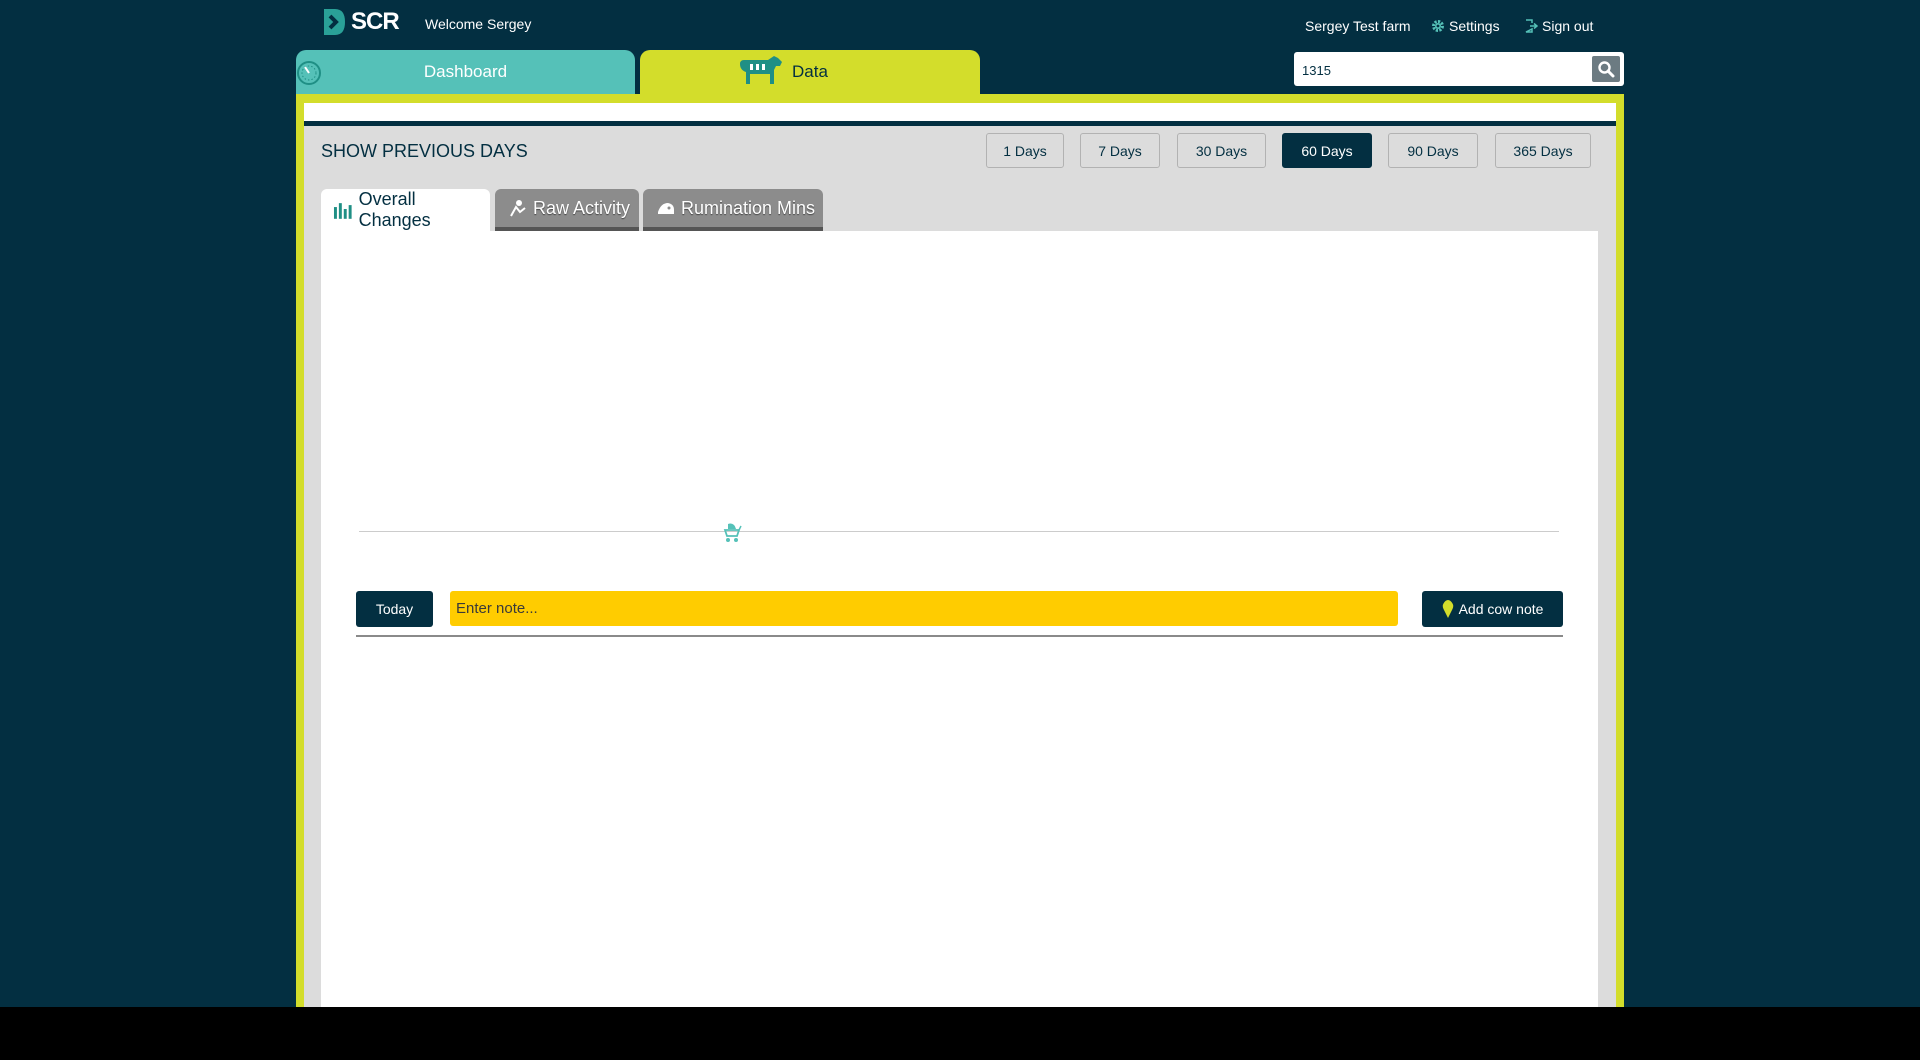 The image size is (1920, 1060). What do you see at coordinates (1568, 26) in the screenshot?
I see `signout-label: Sign out` at bounding box center [1568, 26].